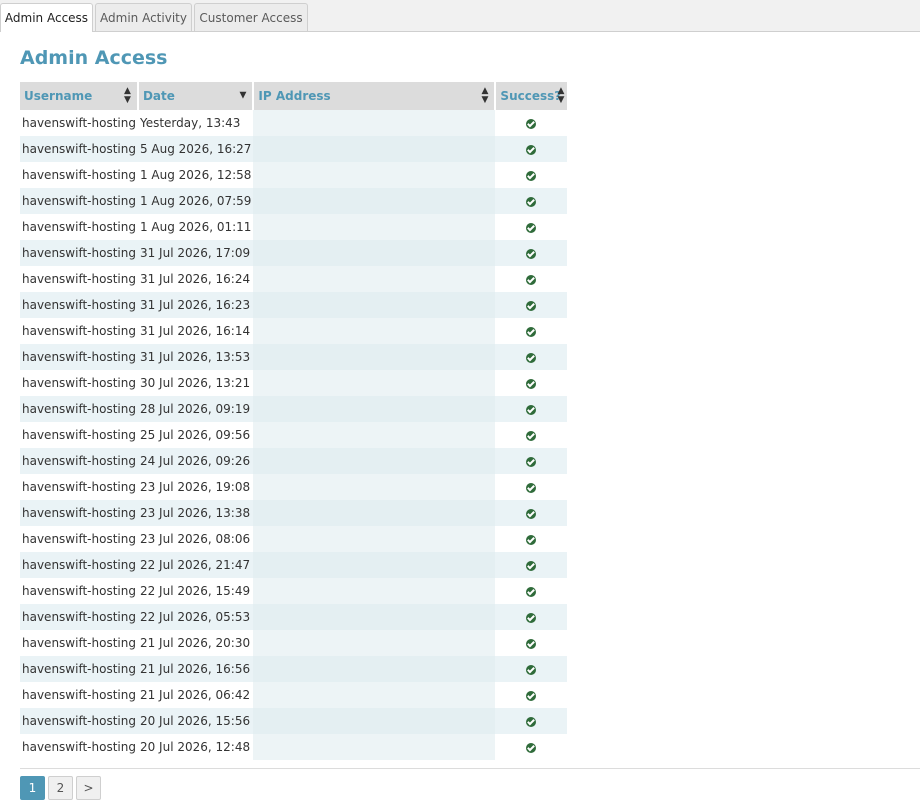 The height and width of the screenshot is (800, 920). What do you see at coordinates (88, 788) in the screenshot?
I see `next-page-button: >` at bounding box center [88, 788].